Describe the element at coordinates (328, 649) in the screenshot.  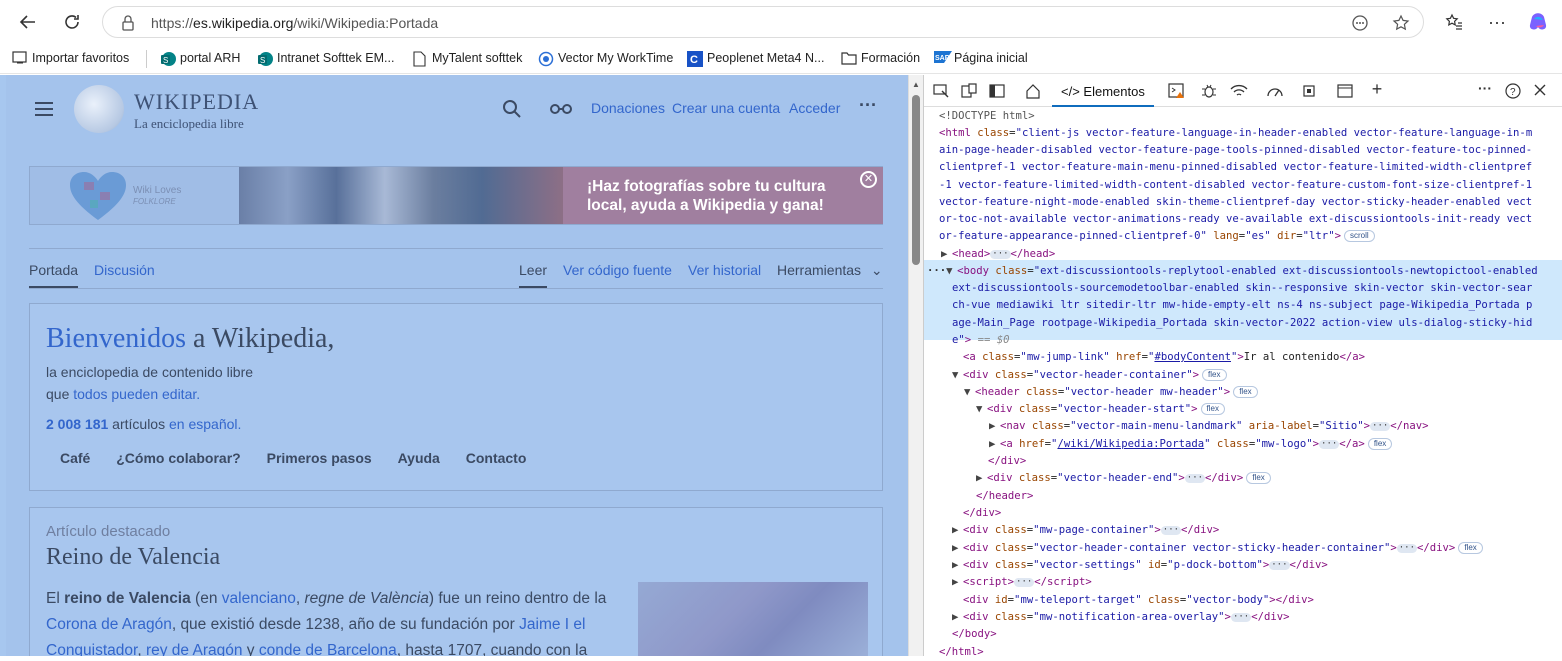
I see `conde-barcelona-link: conde de Barcelona` at that location.